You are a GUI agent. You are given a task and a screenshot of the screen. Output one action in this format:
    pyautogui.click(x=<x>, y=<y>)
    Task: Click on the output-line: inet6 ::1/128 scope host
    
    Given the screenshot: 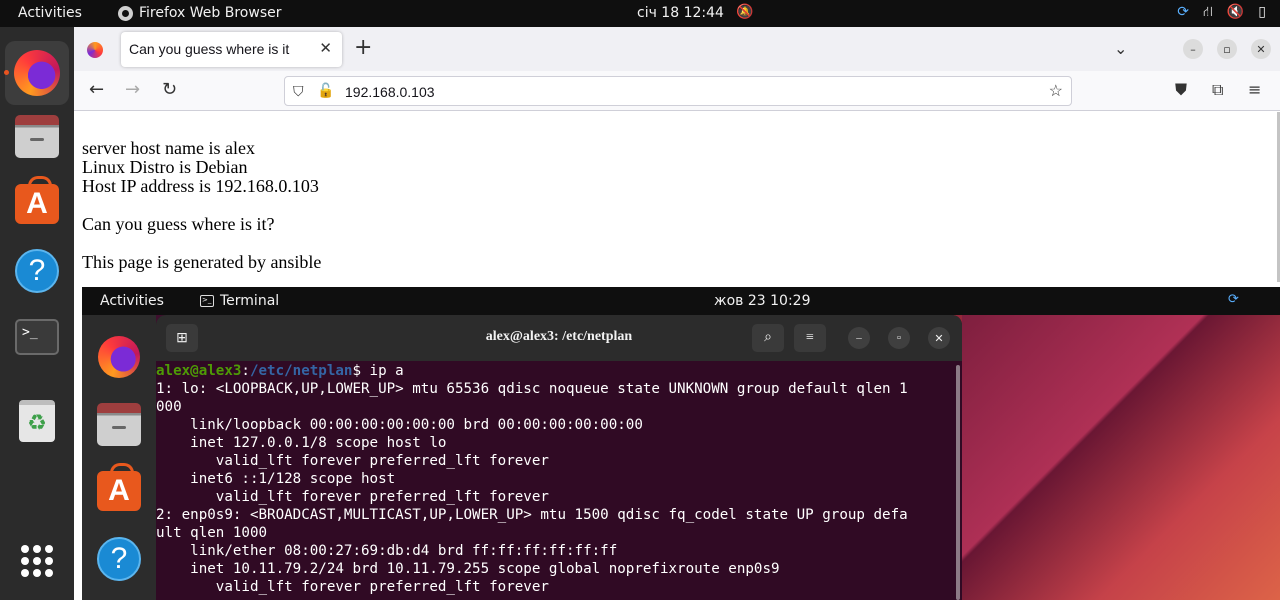 What is the action you would take?
    pyautogui.click(x=276, y=479)
    